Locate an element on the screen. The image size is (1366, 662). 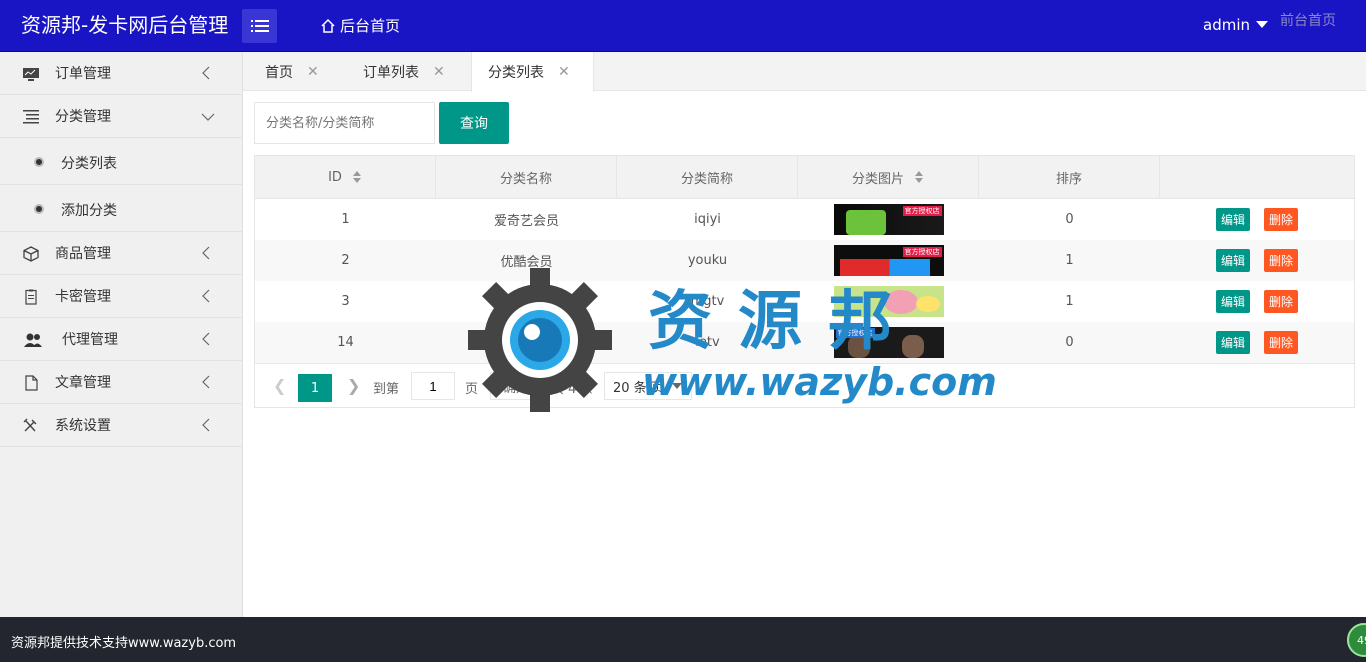
sidebar-subitem-category-list: 分类列表 is located at coordinates (121, 161).